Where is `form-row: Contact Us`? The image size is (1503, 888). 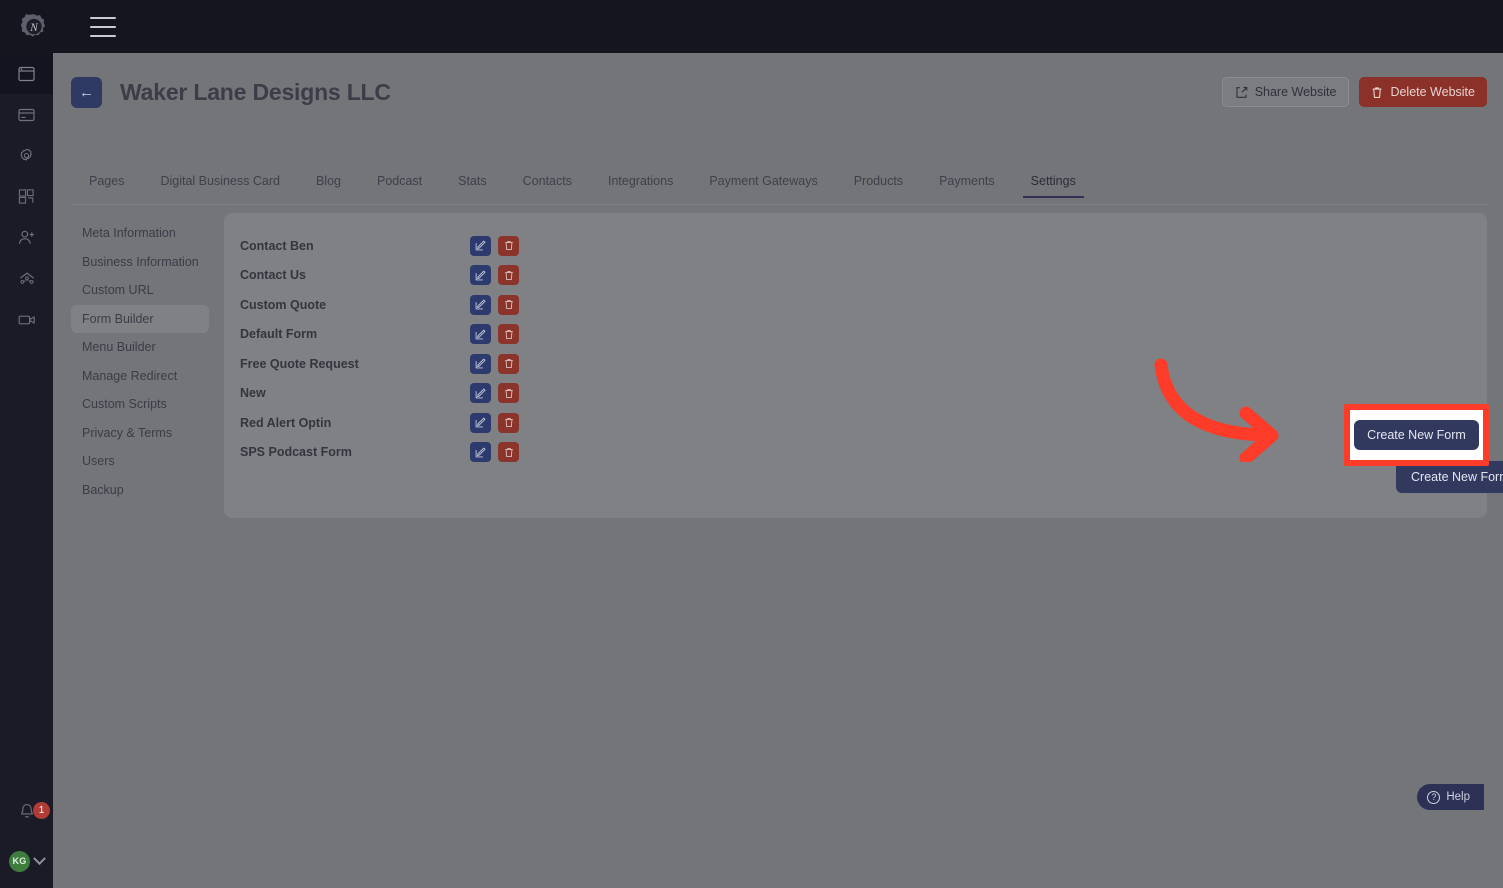 form-row: Contact Us is located at coordinates (855, 276).